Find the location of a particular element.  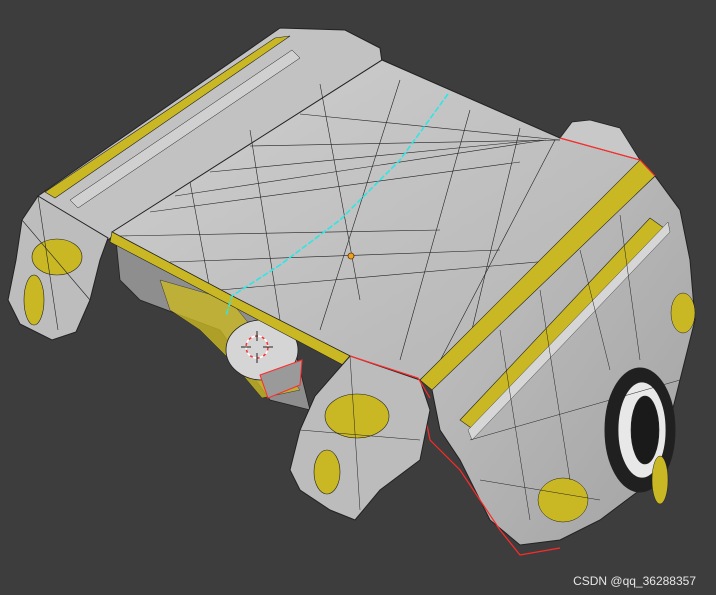

front-foot-block is located at coordinates (360, 438).